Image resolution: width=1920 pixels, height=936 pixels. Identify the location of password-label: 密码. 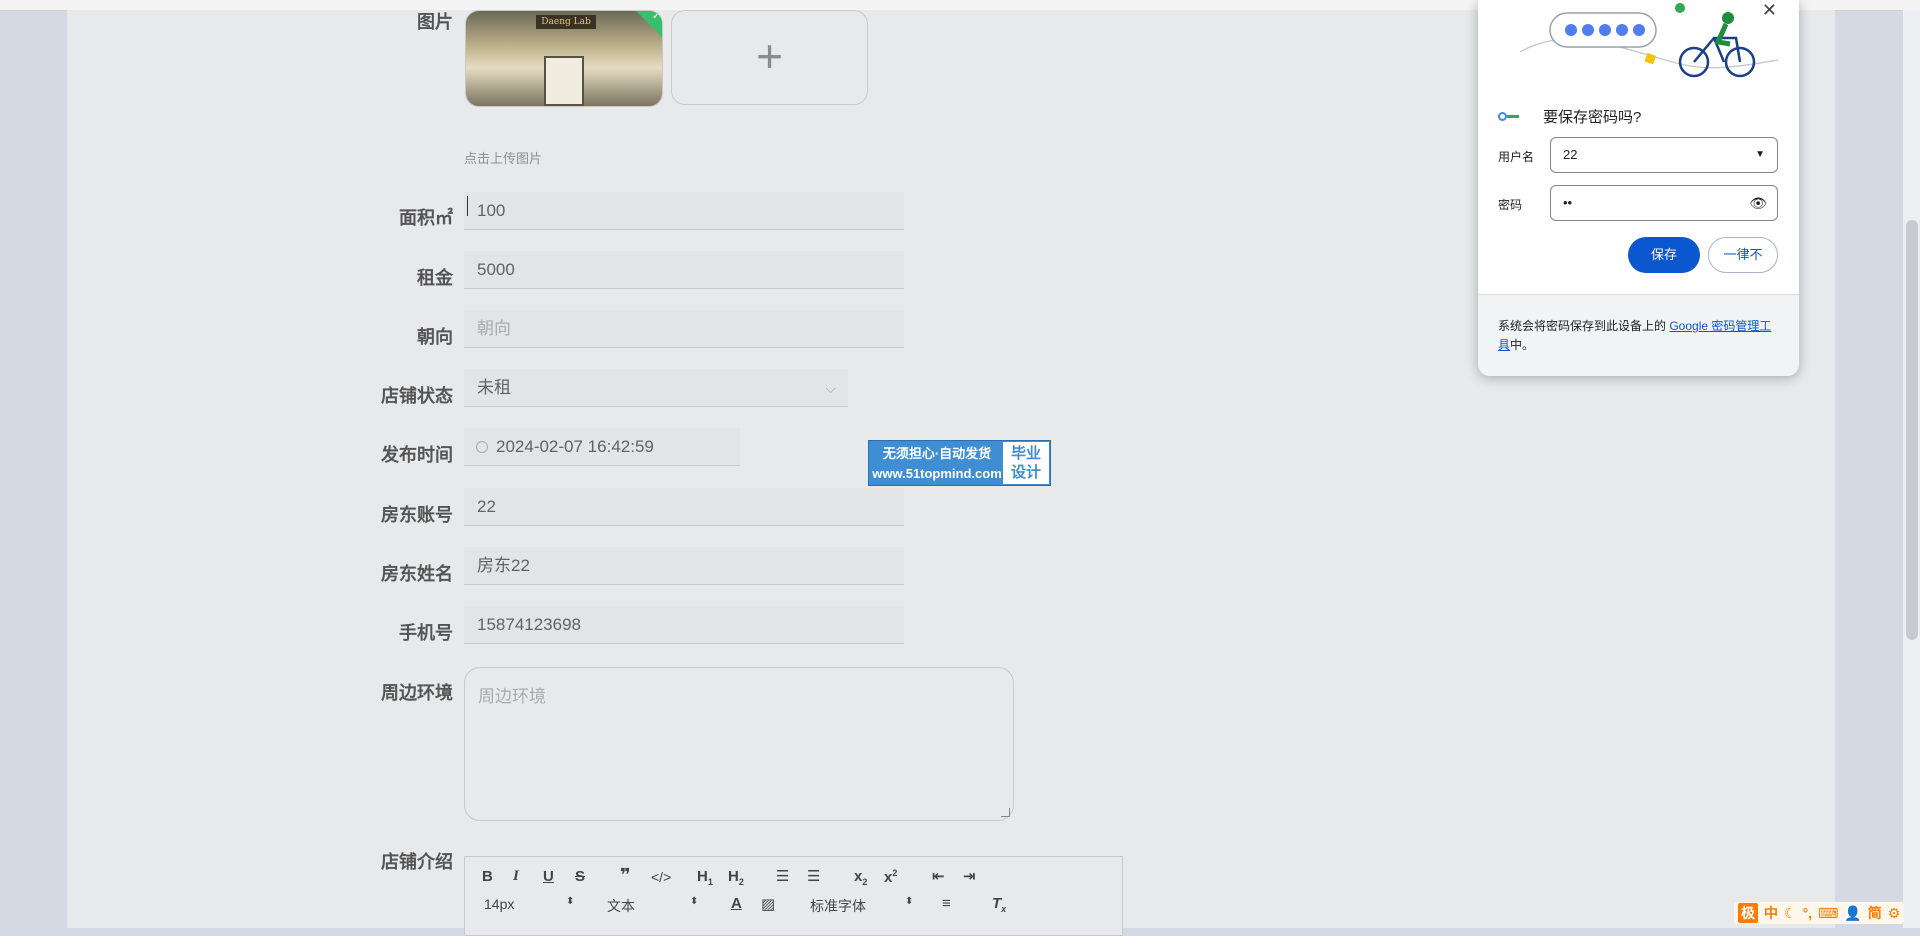
(1510, 205).